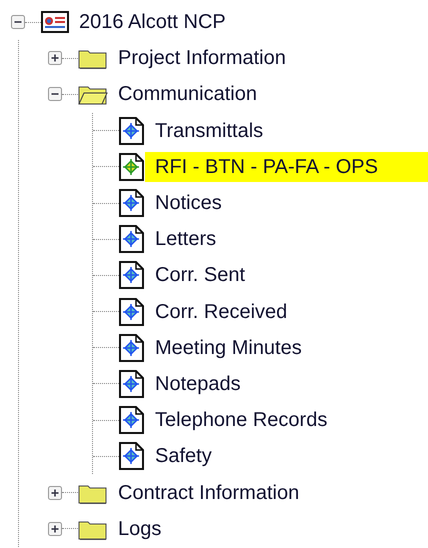  Describe the element at coordinates (185, 239) in the screenshot. I see `tree-item: Letters` at that location.